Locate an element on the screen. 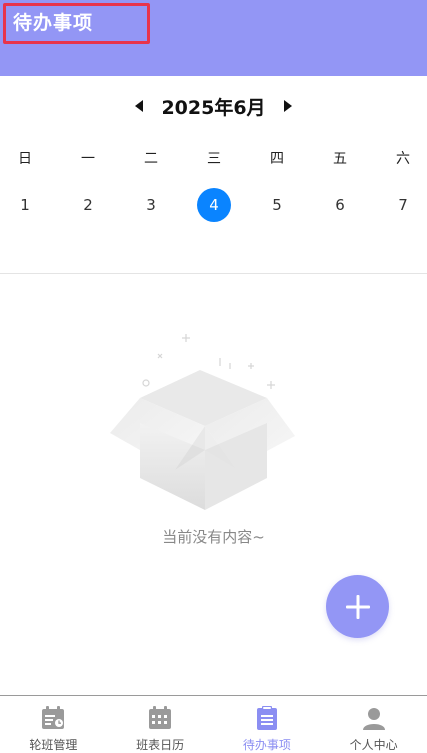 The height and width of the screenshot is (753, 427). date-cell: 2 is located at coordinates (88, 205).